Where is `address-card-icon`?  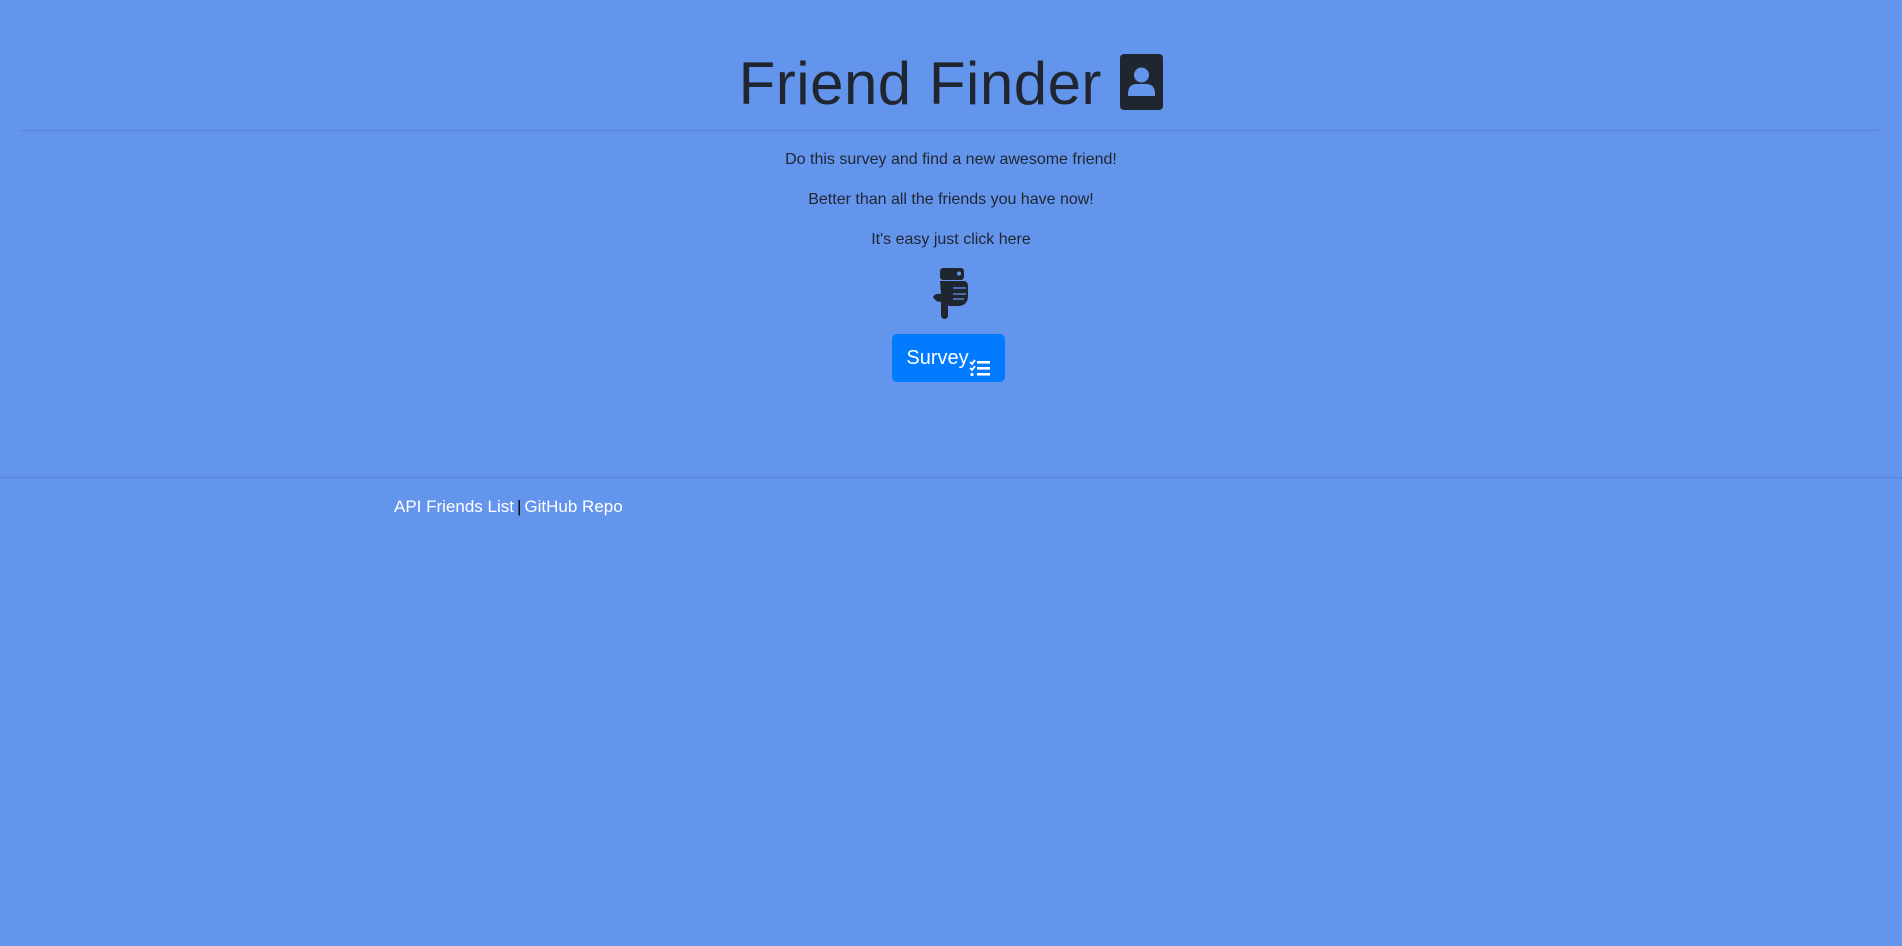
address-card-icon is located at coordinates (1142, 82).